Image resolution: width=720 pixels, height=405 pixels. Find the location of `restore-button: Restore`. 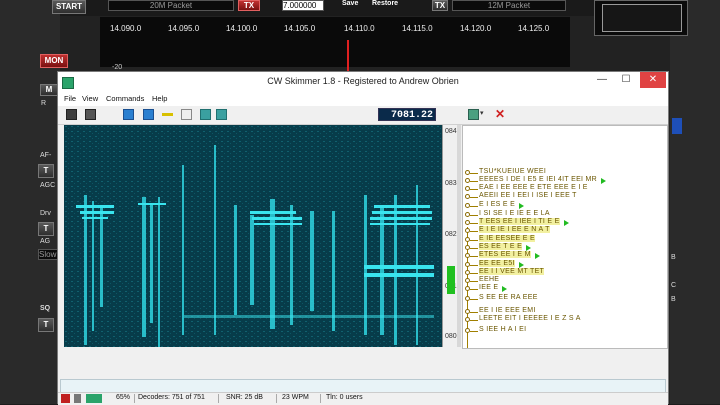

restore-button: Restore is located at coordinates (385, 3).